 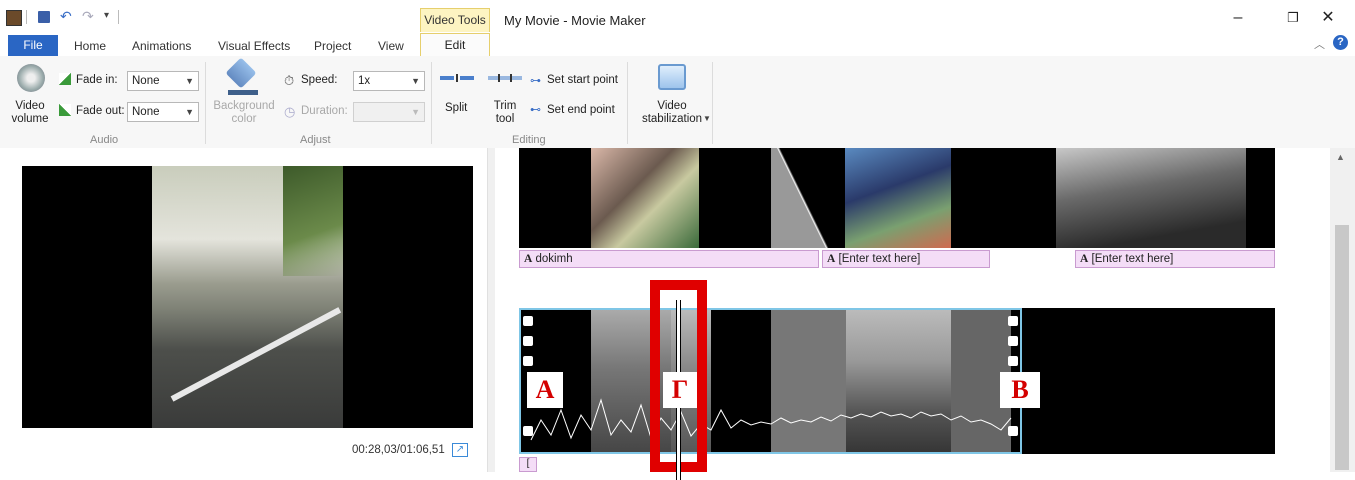 What do you see at coordinates (529, 140) in the screenshot?
I see `group-label-editing: Editing` at bounding box center [529, 140].